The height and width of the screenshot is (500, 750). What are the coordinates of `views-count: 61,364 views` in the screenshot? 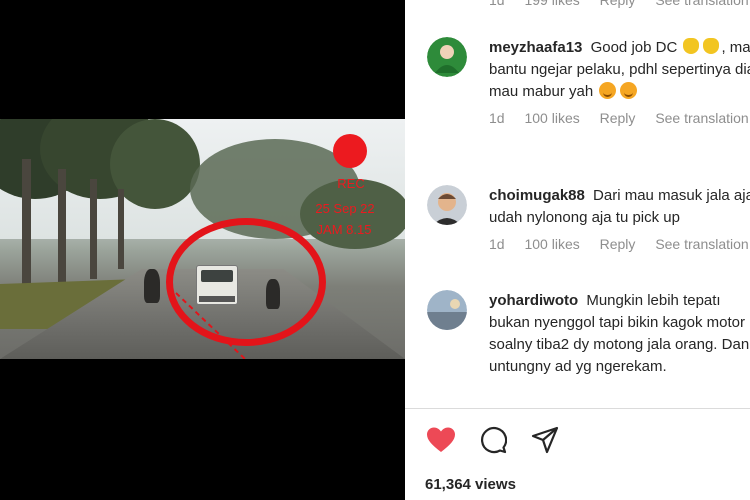 It's located at (470, 484).